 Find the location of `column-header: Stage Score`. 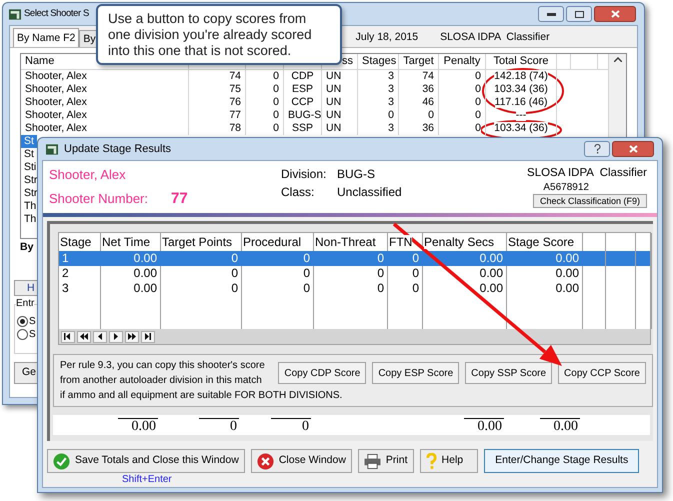

column-header: Stage Score is located at coordinates (541, 242).